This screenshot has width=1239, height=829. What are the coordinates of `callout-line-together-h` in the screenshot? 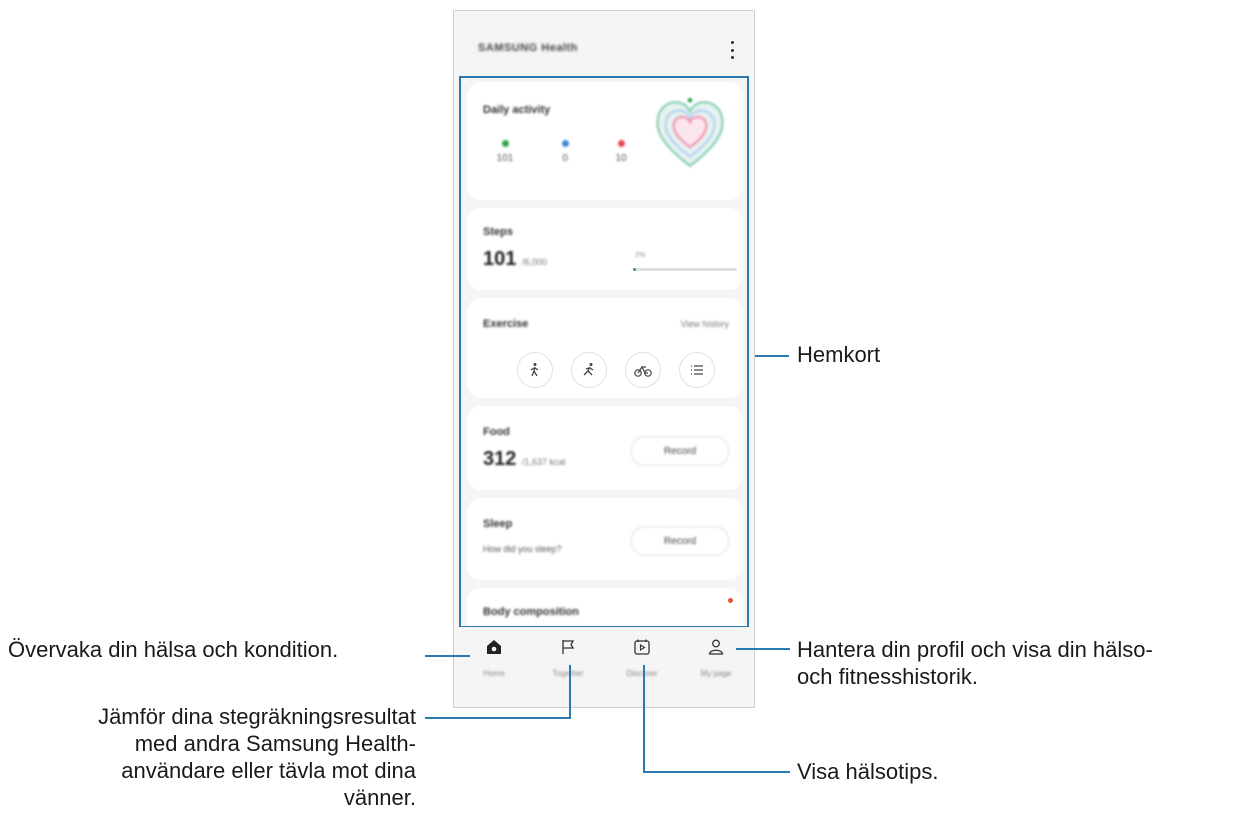 It's located at (498, 718).